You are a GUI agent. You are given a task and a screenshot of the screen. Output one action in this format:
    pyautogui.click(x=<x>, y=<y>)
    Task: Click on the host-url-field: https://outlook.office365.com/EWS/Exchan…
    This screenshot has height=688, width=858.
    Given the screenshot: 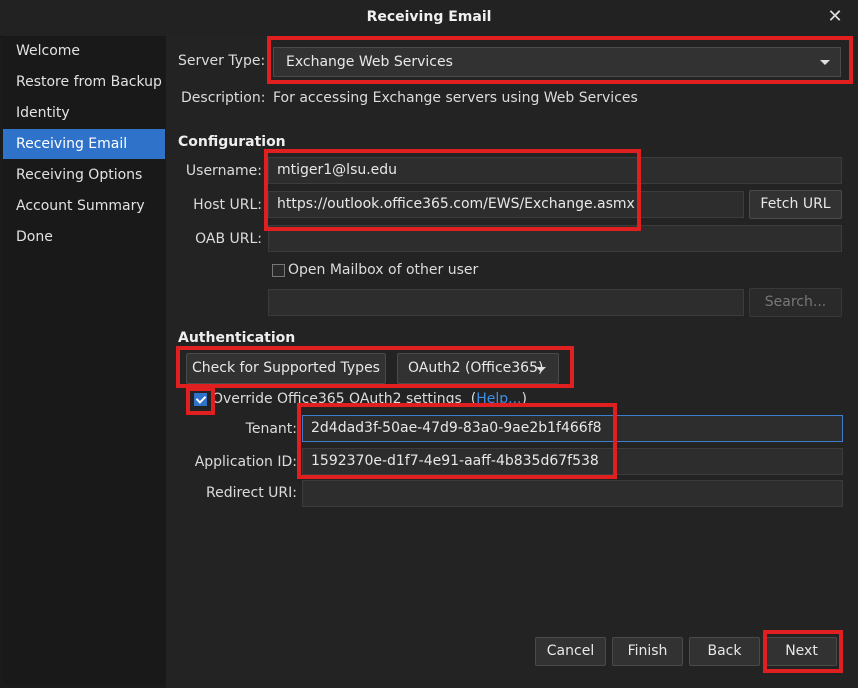 What is the action you would take?
    pyautogui.click(x=506, y=204)
    